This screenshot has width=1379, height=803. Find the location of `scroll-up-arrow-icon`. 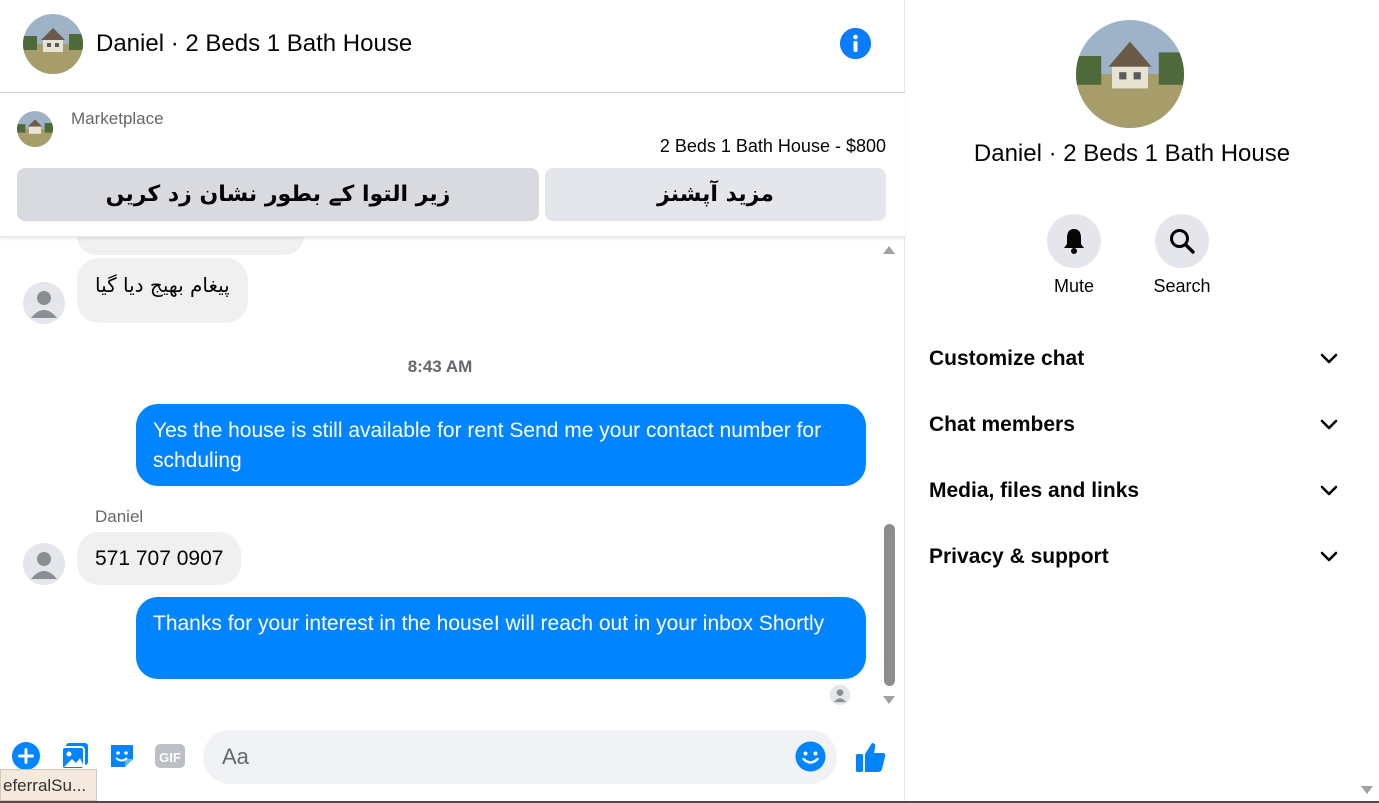

scroll-up-arrow-icon is located at coordinates (889, 250).